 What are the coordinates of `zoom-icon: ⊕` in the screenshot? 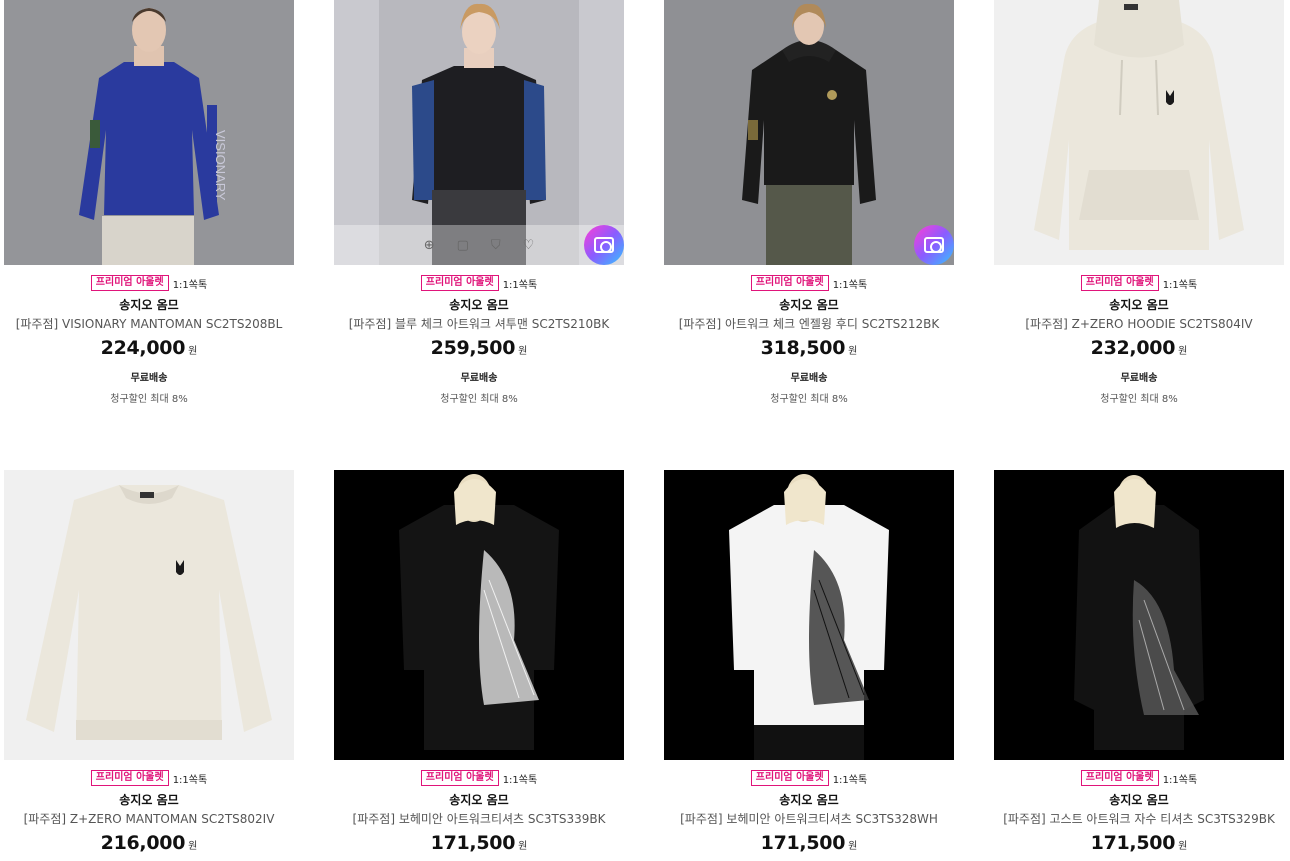 It's located at (429, 245).